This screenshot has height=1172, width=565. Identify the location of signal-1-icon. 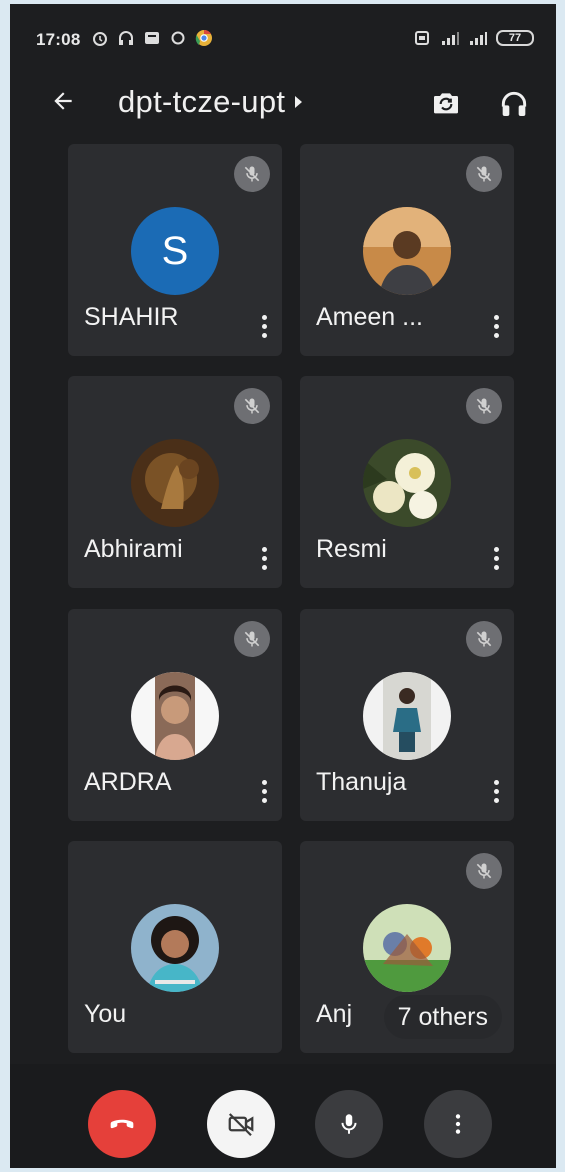
(450, 38).